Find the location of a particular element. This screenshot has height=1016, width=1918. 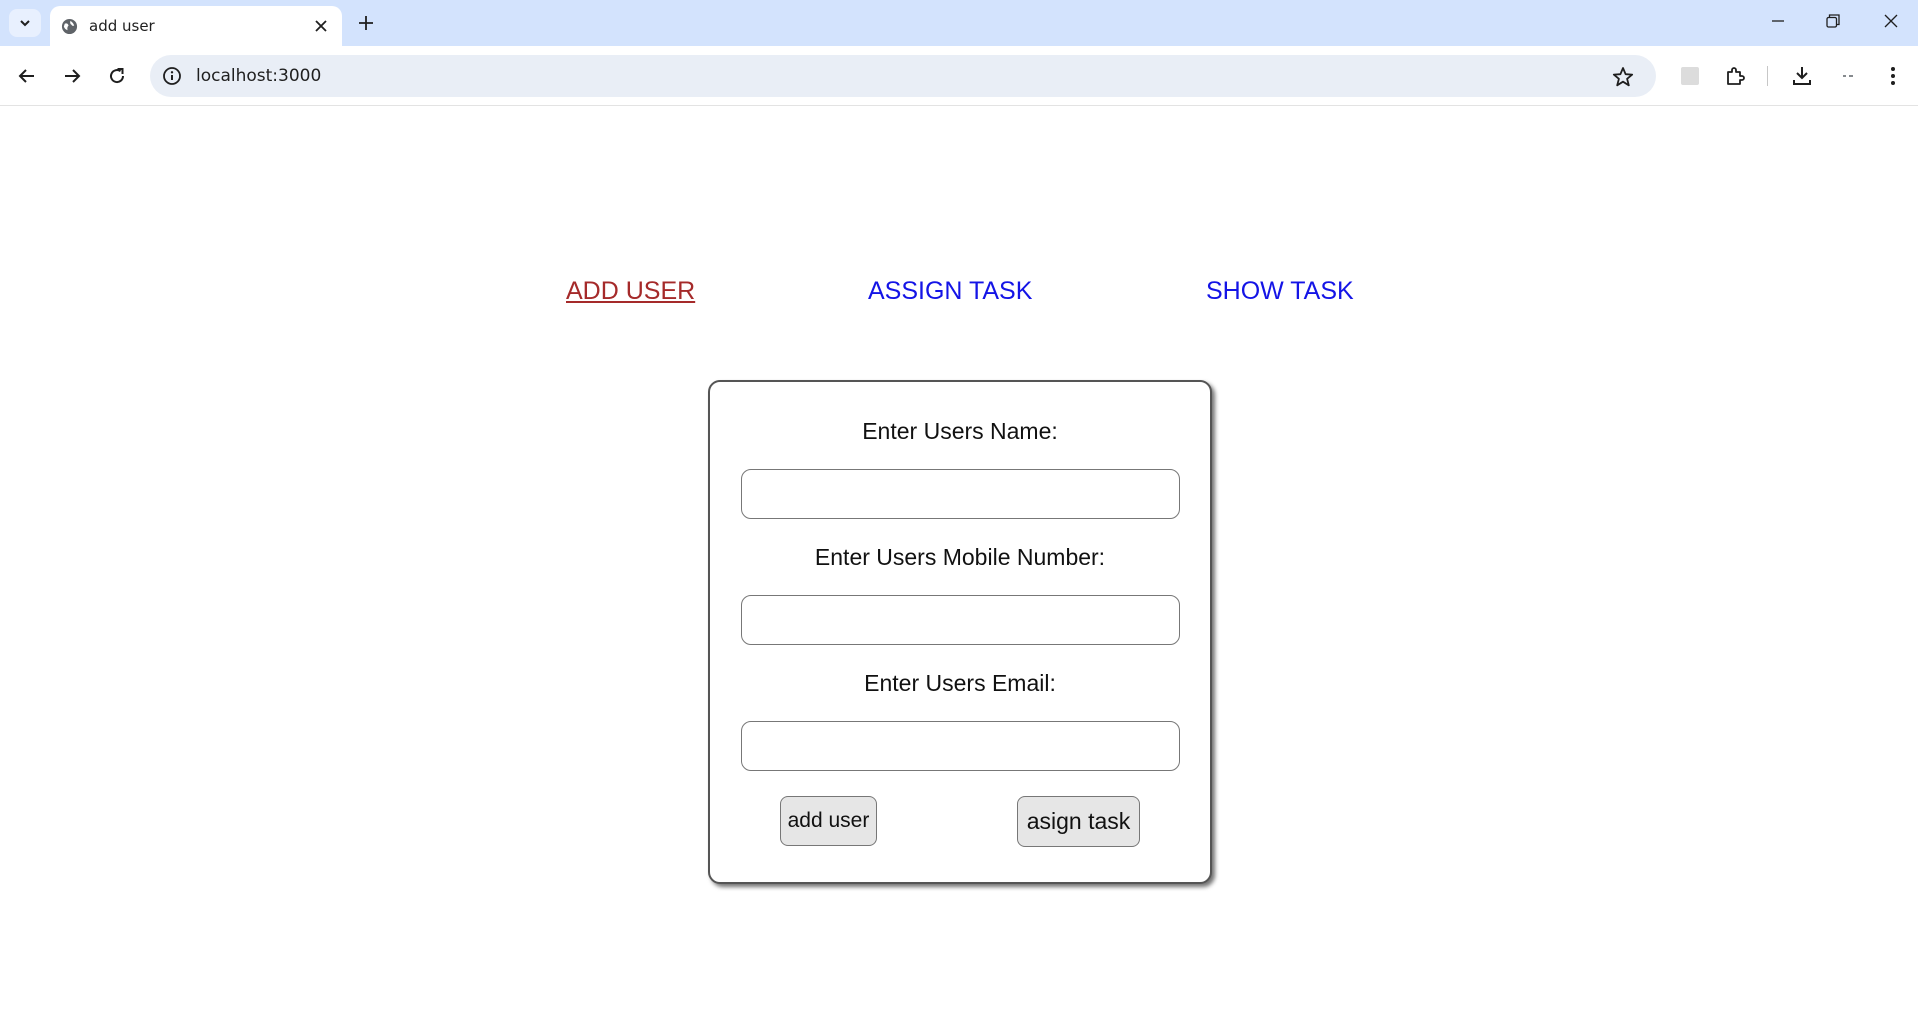

forward-icon is located at coordinates (72, 76).